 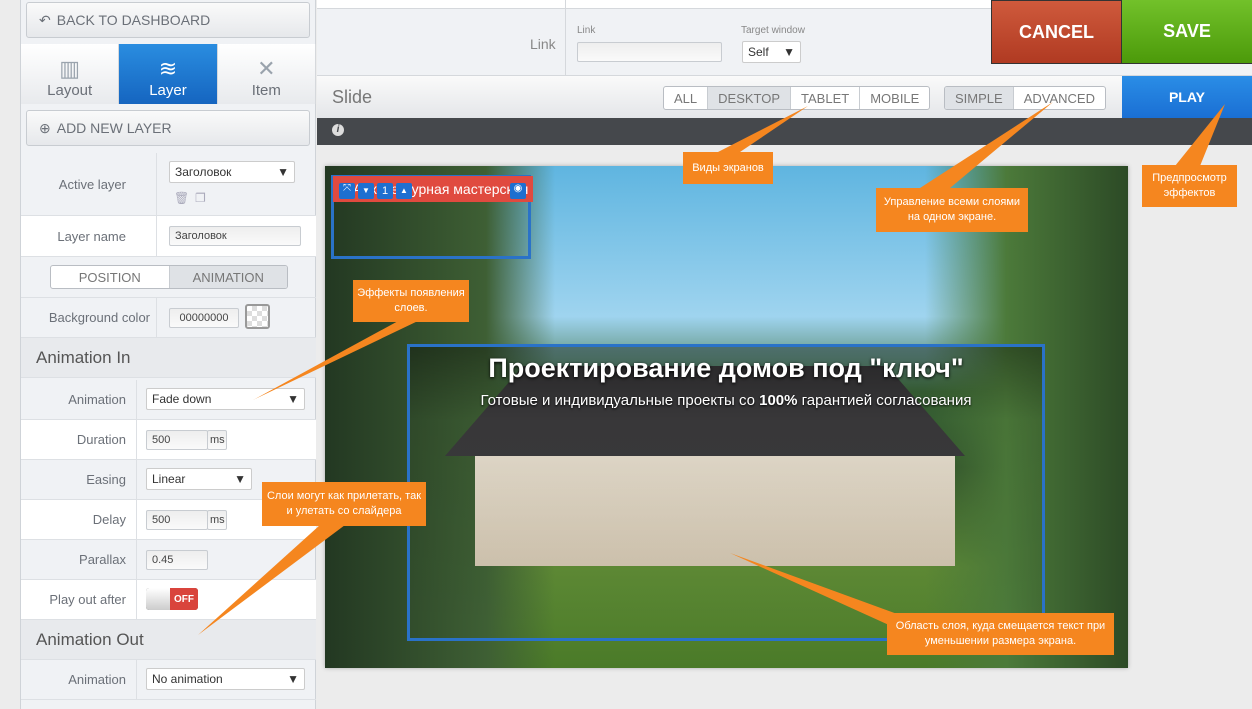 I want to click on pointer-preview, so click(x=1200, y=135).